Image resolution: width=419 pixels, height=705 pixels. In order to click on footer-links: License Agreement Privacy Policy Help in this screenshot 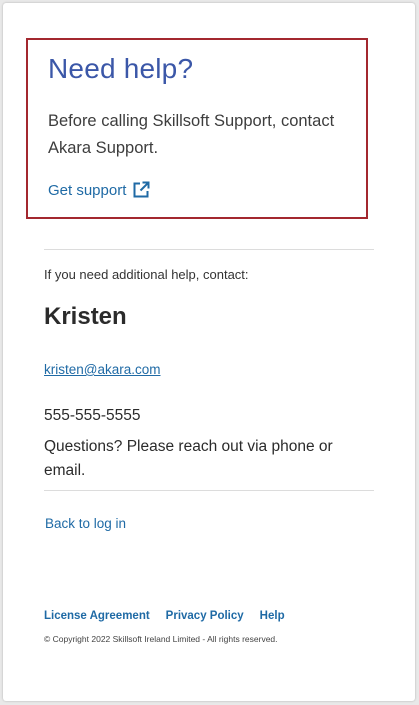, I will do `click(164, 616)`.